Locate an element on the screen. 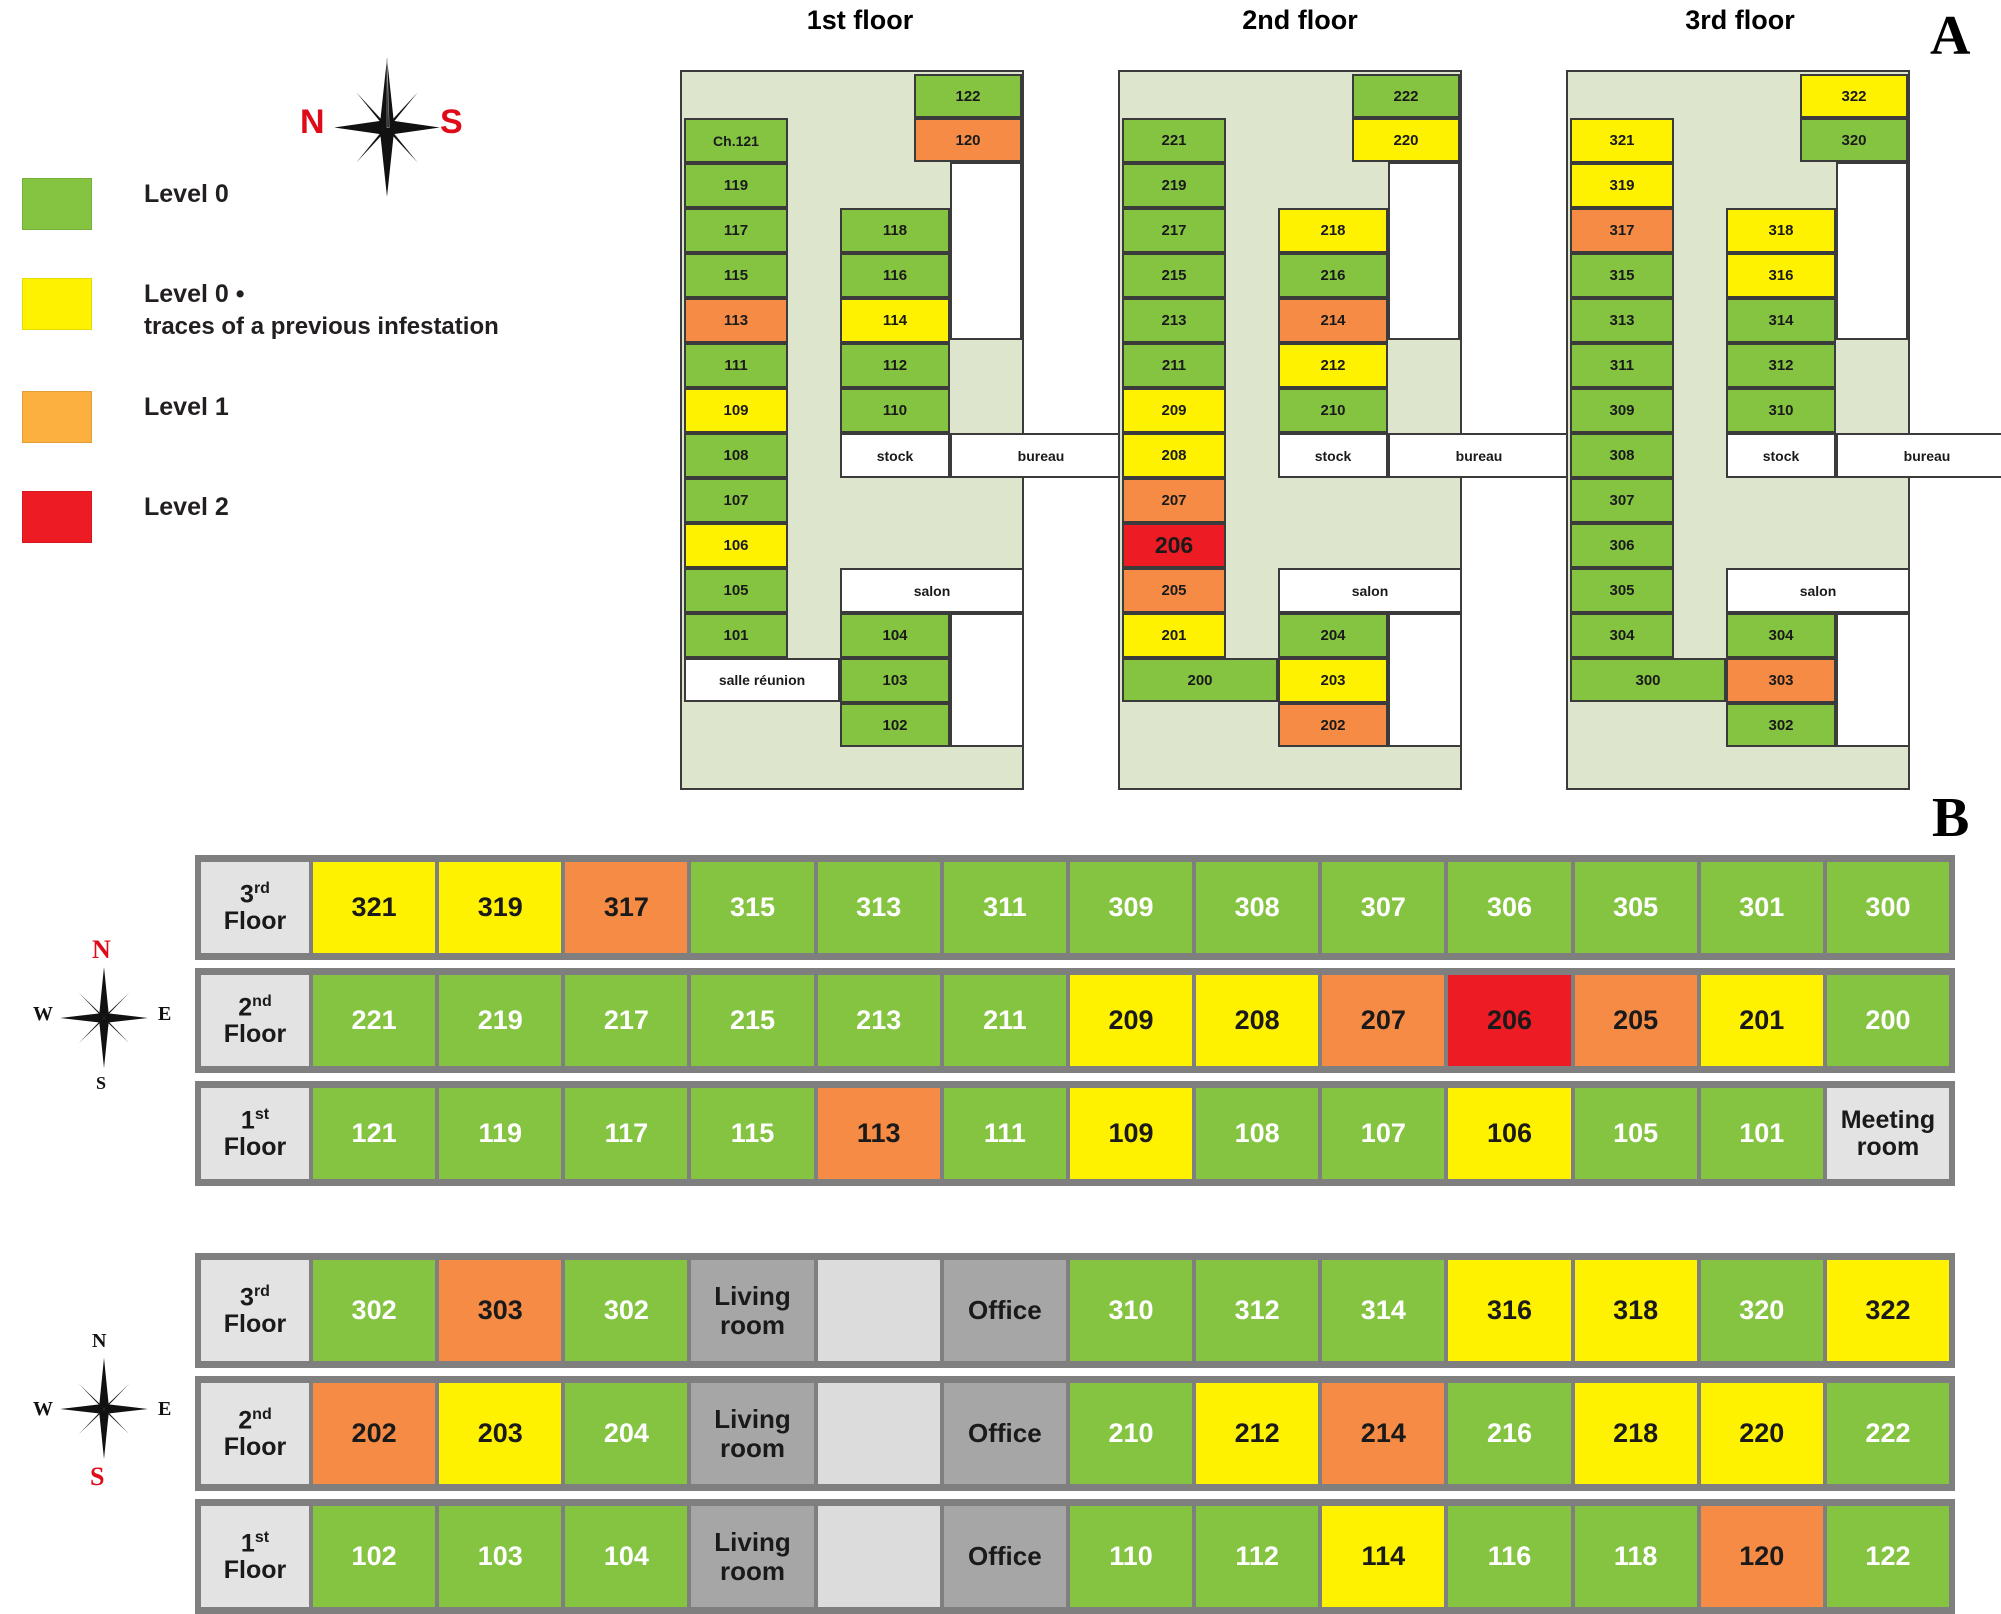 Image resolution: width=2001 pixels, height=1614 pixels. compass-b-top-label-n: N is located at coordinates (101, 949).